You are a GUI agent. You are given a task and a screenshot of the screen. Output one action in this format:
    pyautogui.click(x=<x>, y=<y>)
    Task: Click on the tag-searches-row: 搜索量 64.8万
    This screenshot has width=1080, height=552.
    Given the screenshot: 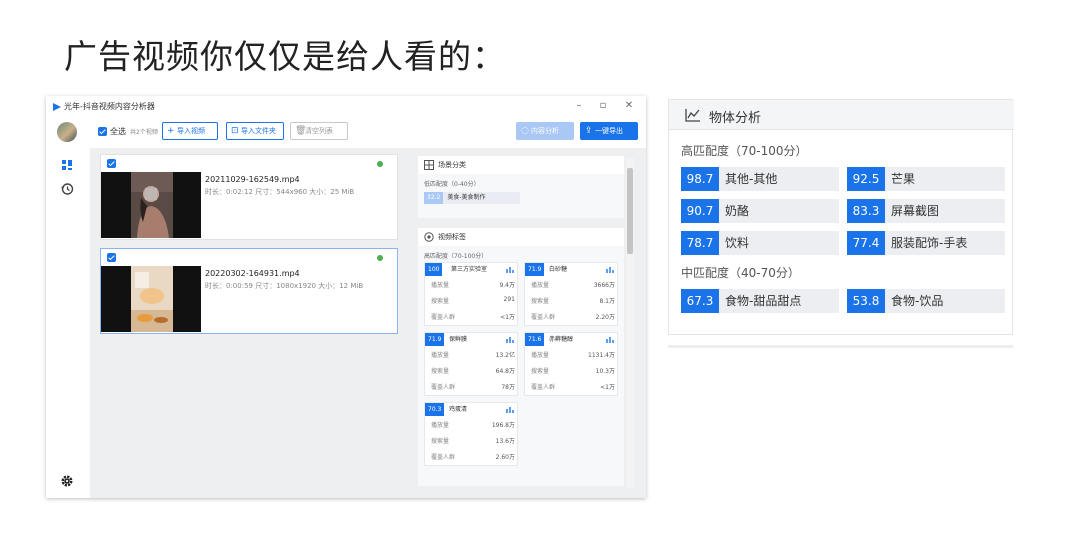 What is the action you would take?
    pyautogui.click(x=473, y=371)
    